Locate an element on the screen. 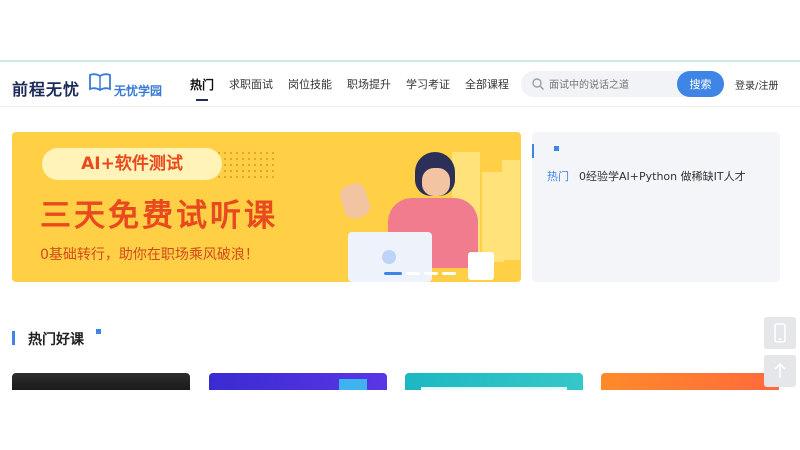 Image resolution: width=800 pixels, height=450 pixels. nav-item-all-courses: 全部课程 is located at coordinates (487, 84).